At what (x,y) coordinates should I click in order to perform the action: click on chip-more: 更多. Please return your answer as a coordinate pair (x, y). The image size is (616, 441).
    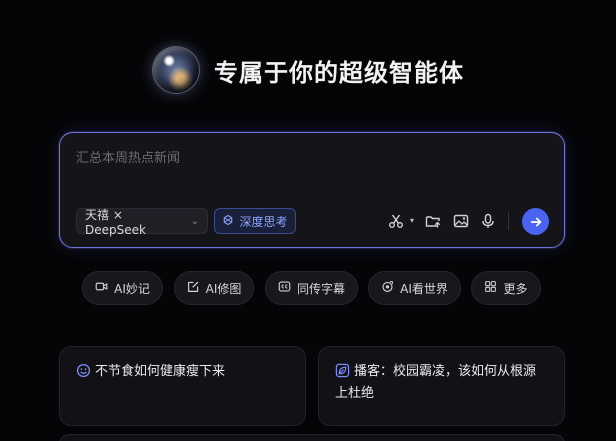
    Looking at the image, I should click on (506, 288).